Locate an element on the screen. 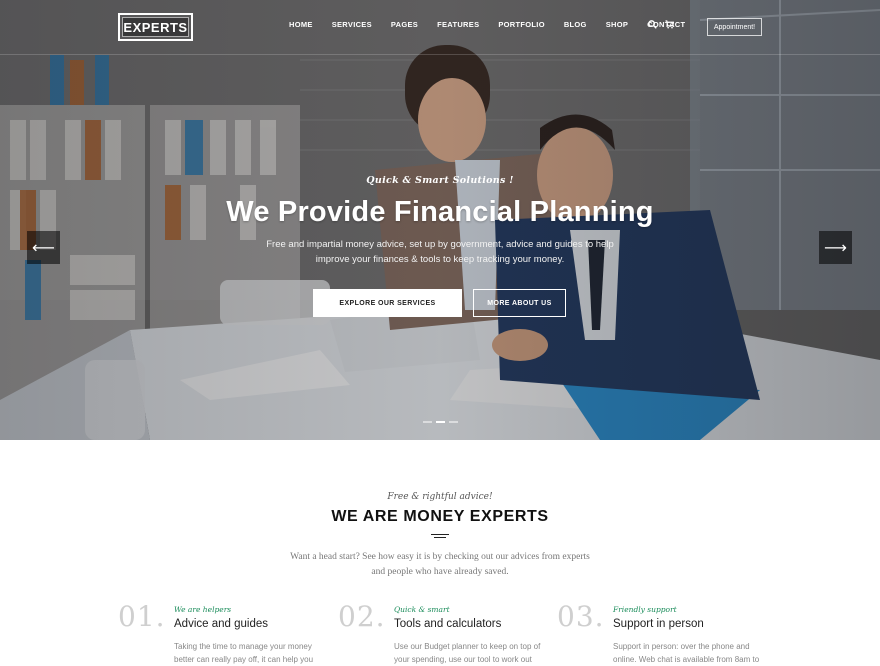  explore-services-button: EXPLORE OUR SERVICES is located at coordinates (387, 303).